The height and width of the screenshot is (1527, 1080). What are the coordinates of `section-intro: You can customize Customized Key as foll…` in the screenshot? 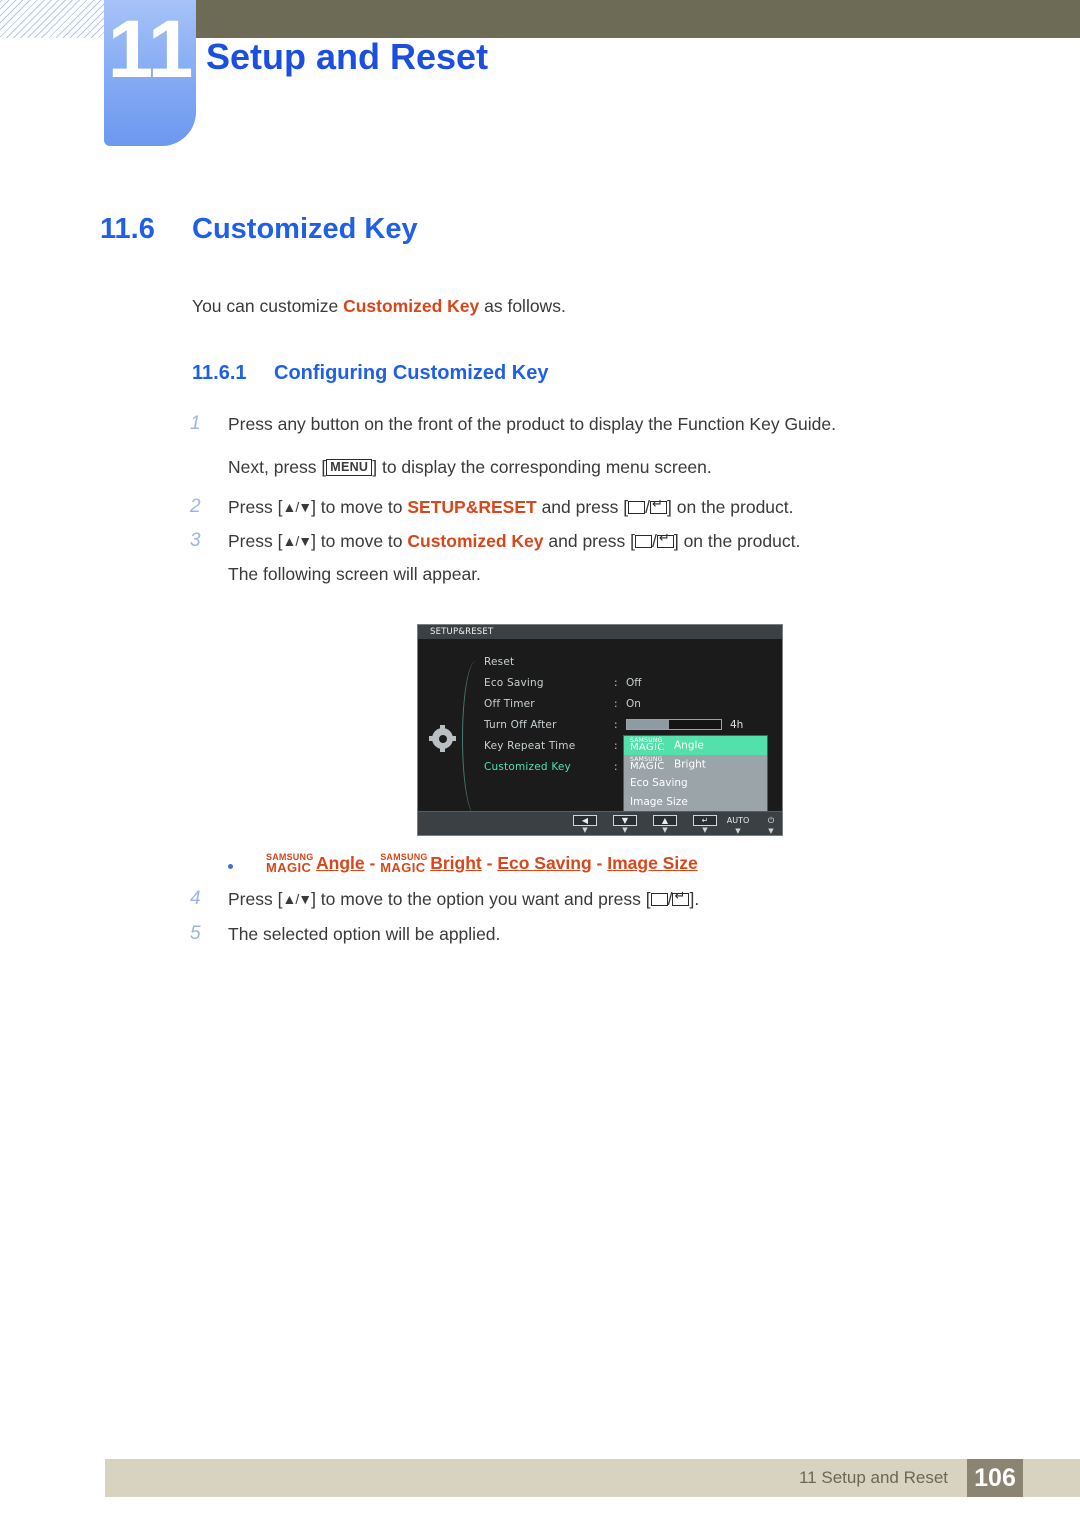 It's located at (379, 306).